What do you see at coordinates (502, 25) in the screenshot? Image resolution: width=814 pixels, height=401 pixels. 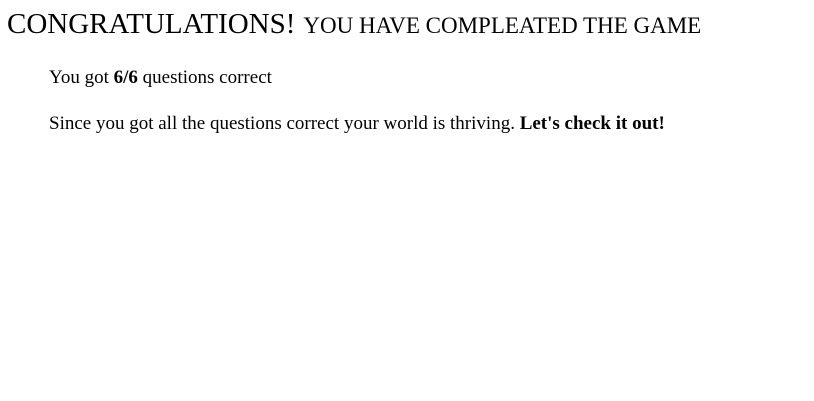 I see `game-complete-text: YOU HAVE COMPLEATED THE GAME` at bounding box center [502, 25].